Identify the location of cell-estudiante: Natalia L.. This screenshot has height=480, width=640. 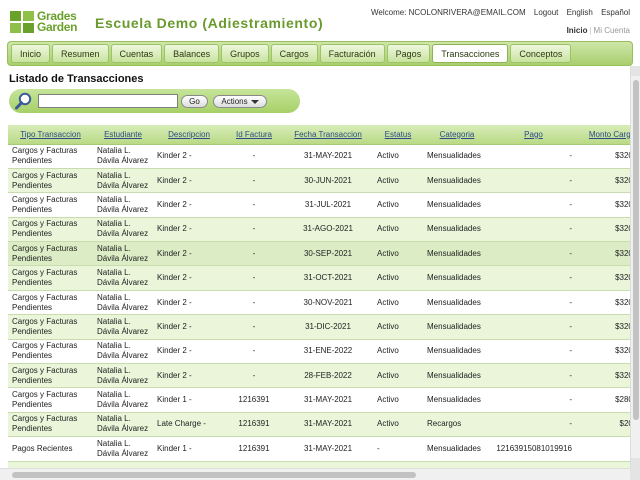
(123, 464).